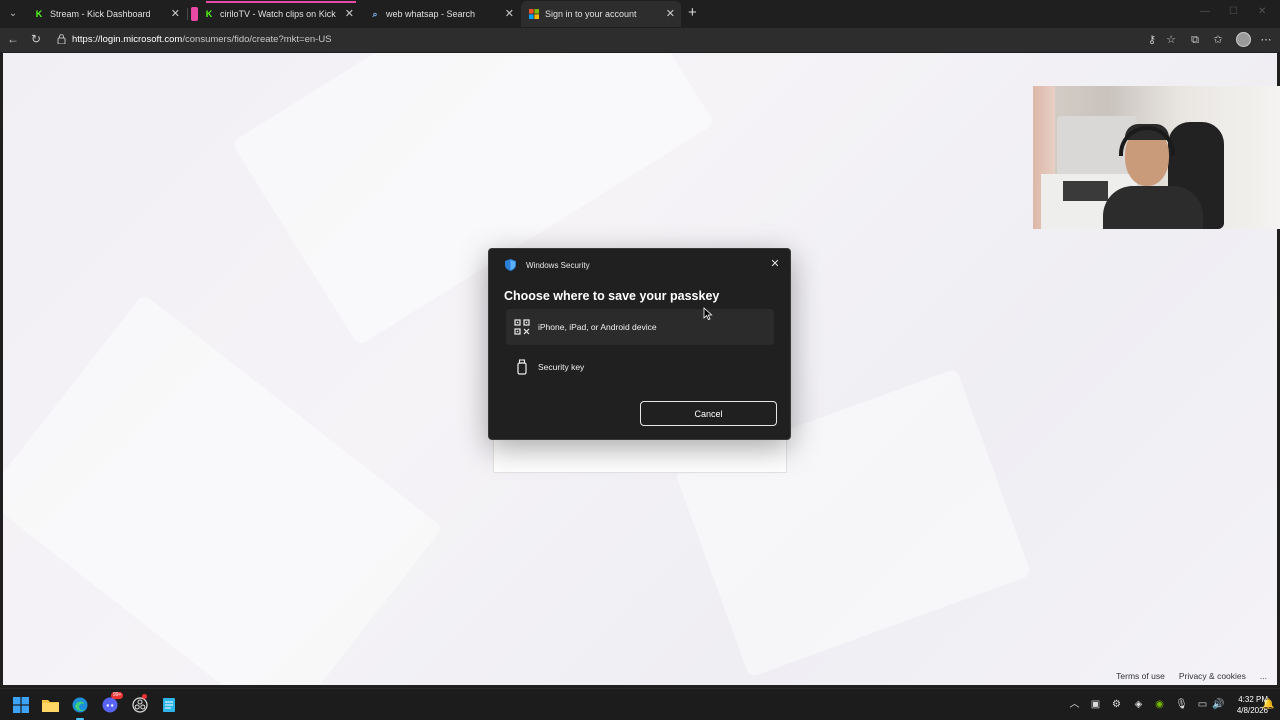 The width and height of the screenshot is (1280, 720). What do you see at coordinates (1074, 704) in the screenshot?
I see `show-hidden-icons-chevron-icon: ︿` at bounding box center [1074, 704].